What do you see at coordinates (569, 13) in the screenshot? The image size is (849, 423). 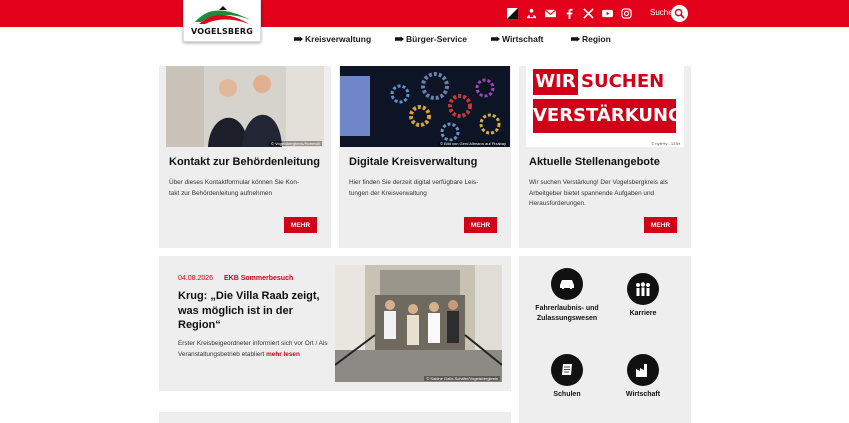 I see `facebook-icon` at bounding box center [569, 13].